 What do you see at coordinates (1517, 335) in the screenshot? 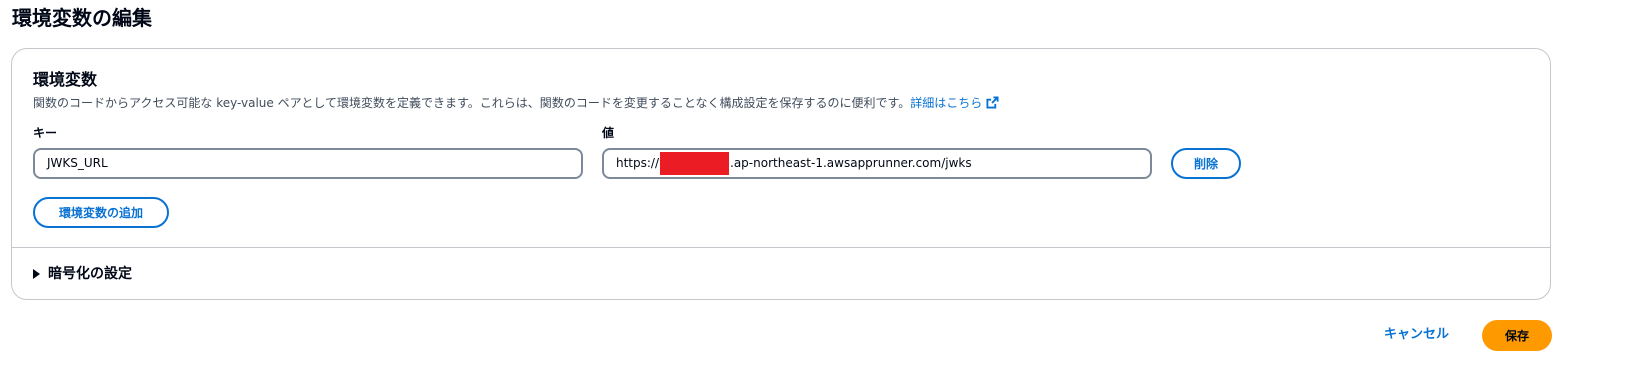
I see `save-button: 保存` at bounding box center [1517, 335].